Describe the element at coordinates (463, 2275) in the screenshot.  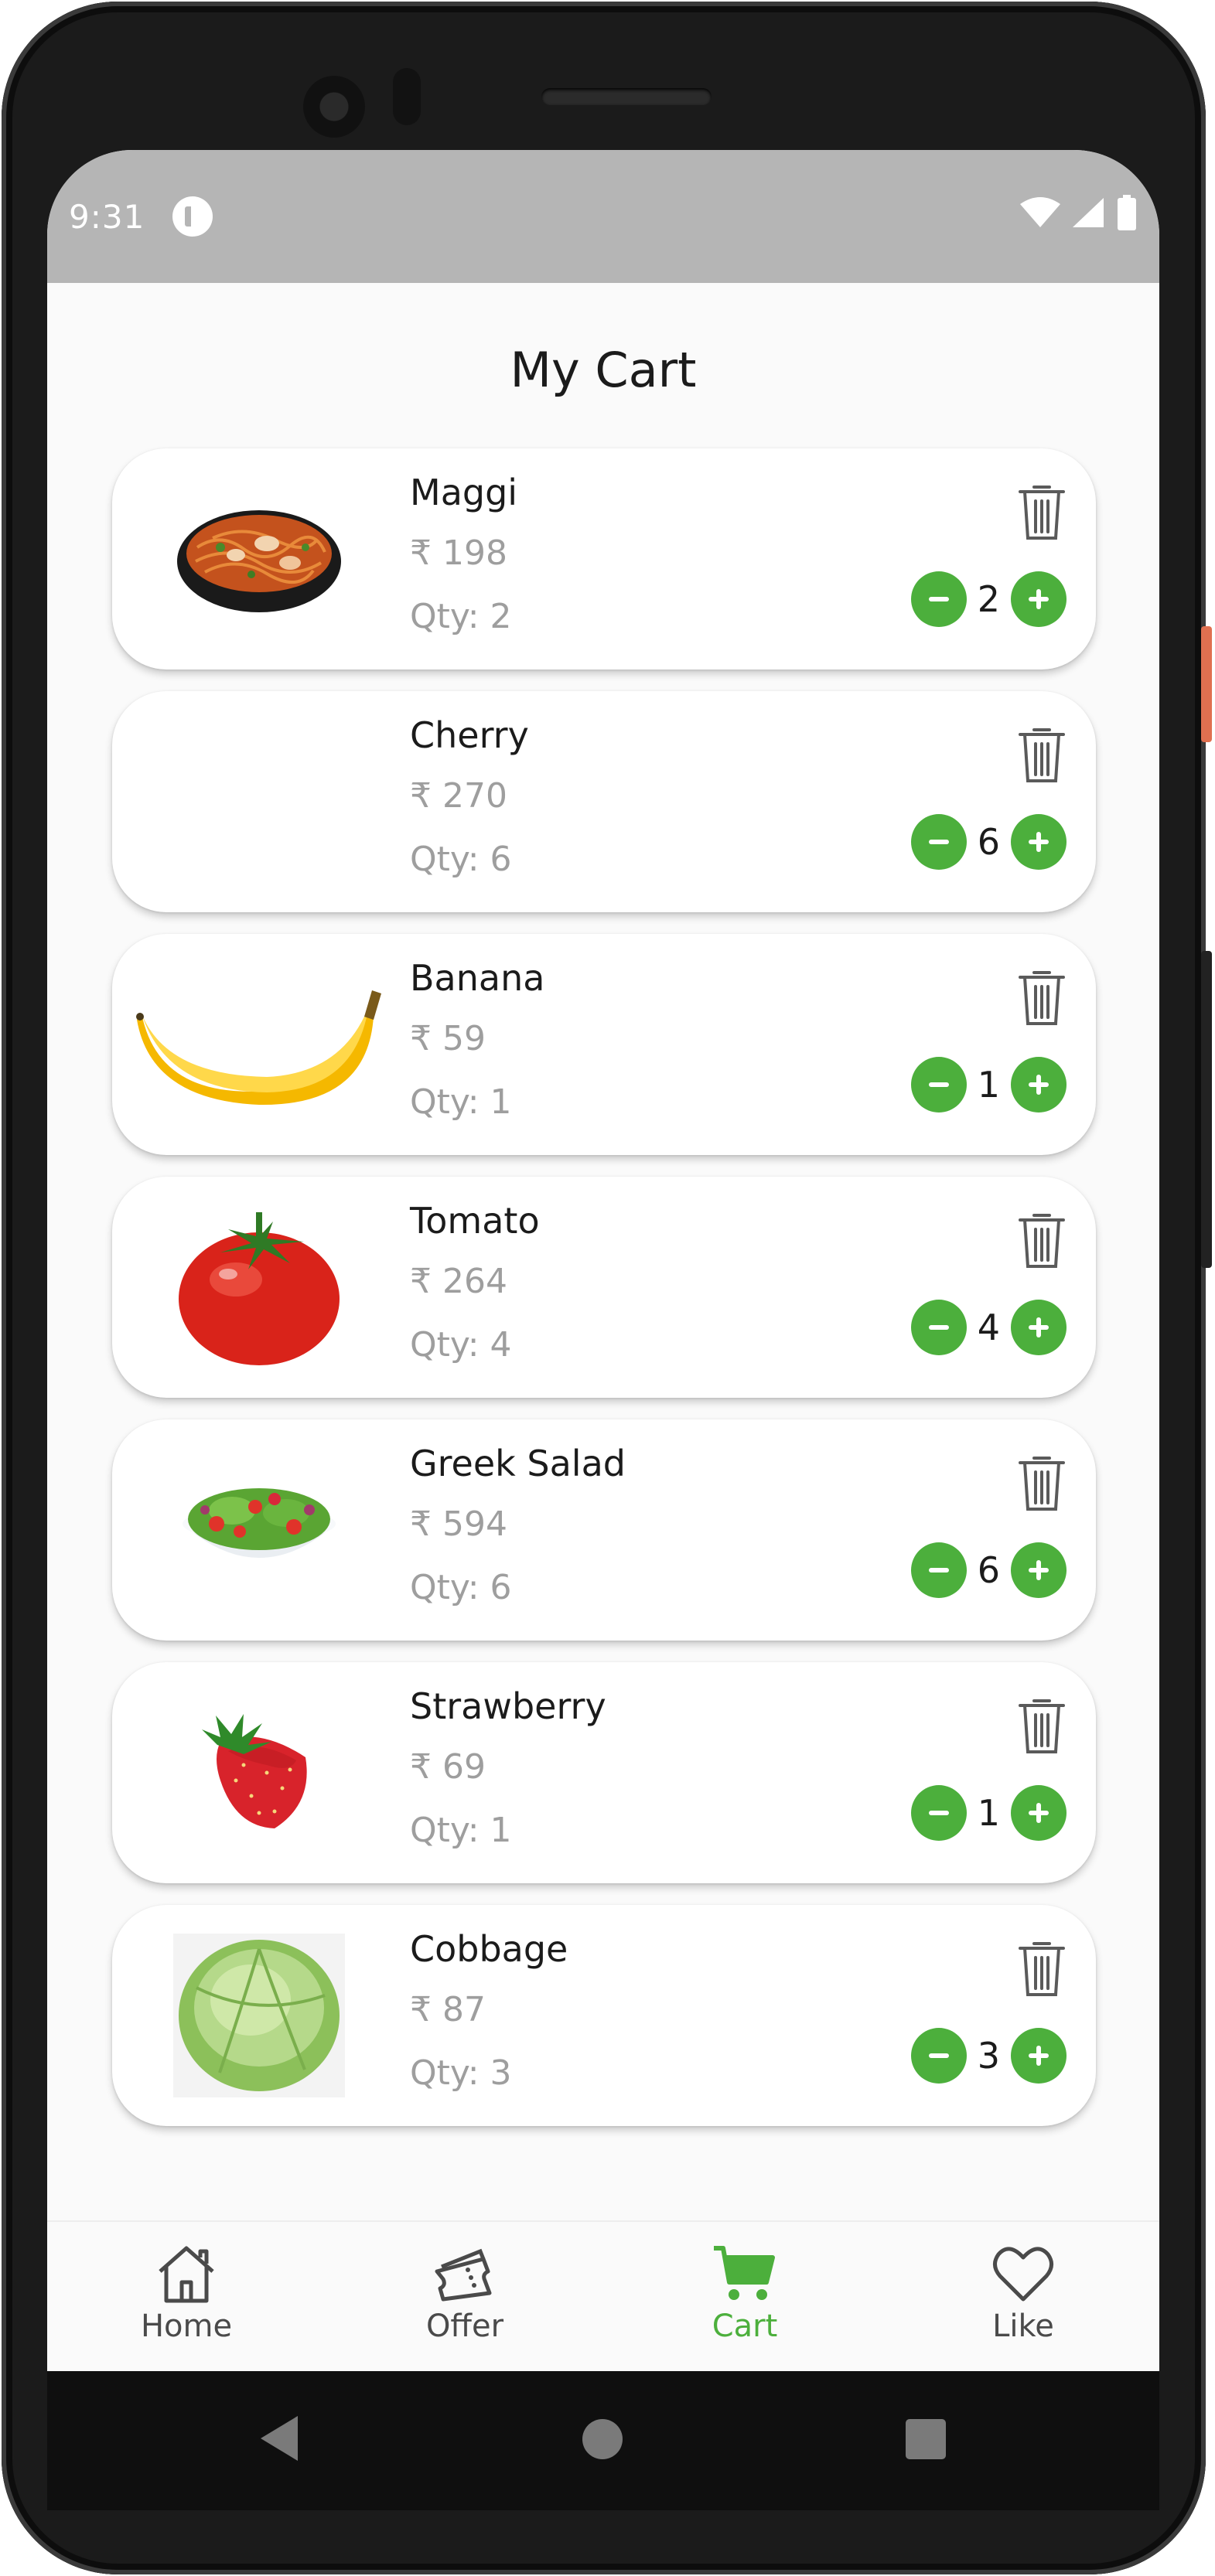
I see `ticket-icon` at that location.